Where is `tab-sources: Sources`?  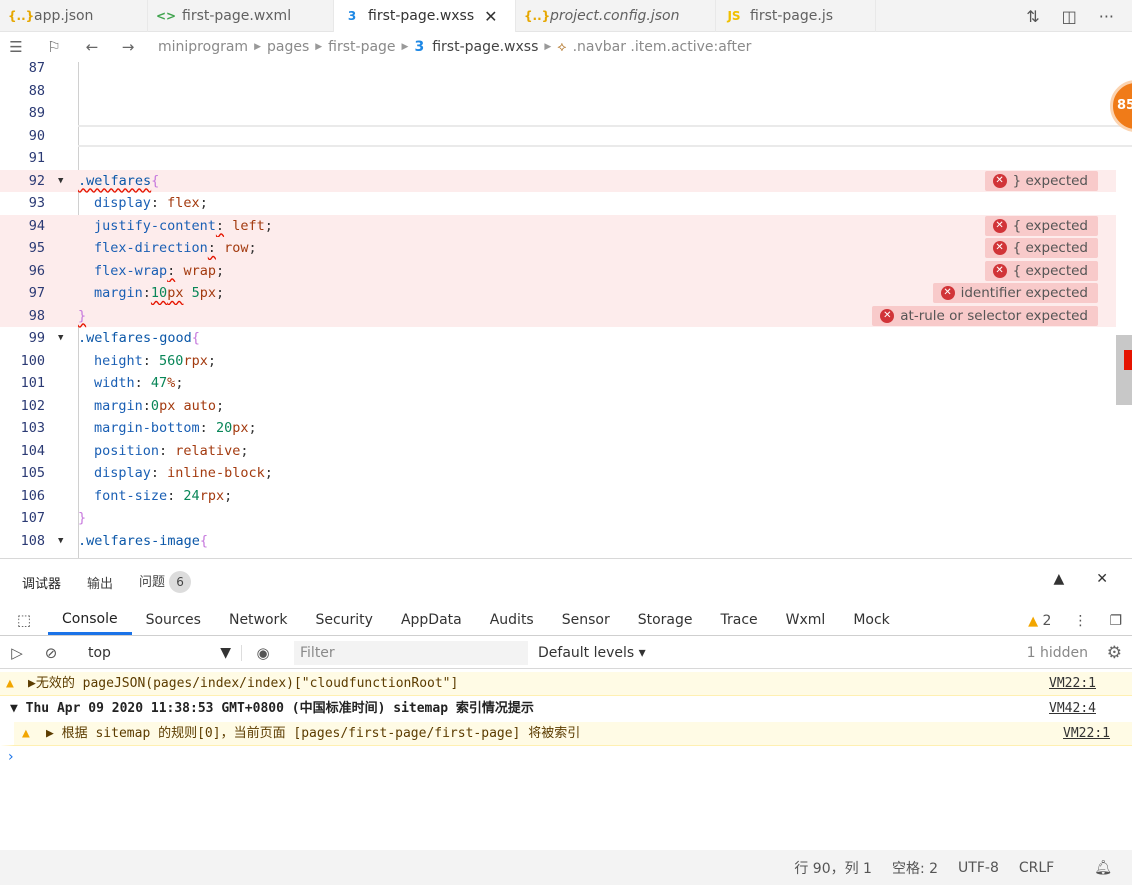 tab-sources: Sources is located at coordinates (173, 620).